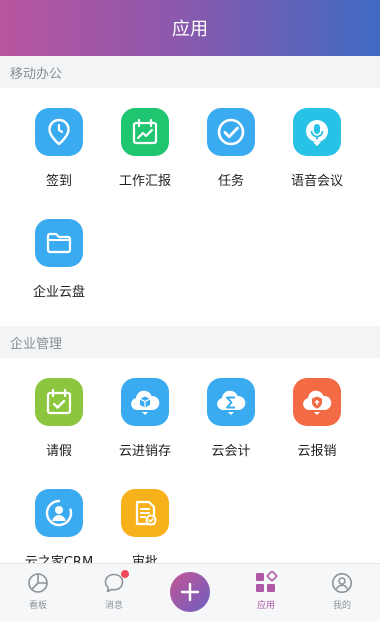 Image resolution: width=380 pixels, height=621 pixels. I want to click on page-title: 应用, so click(190, 29).